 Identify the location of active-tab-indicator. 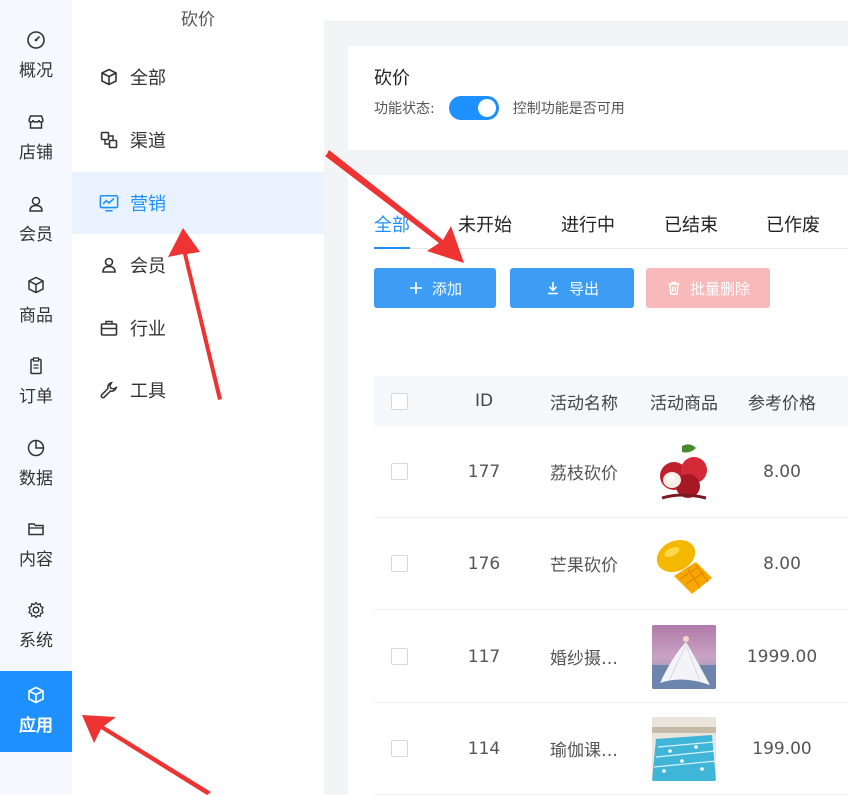
(392, 248).